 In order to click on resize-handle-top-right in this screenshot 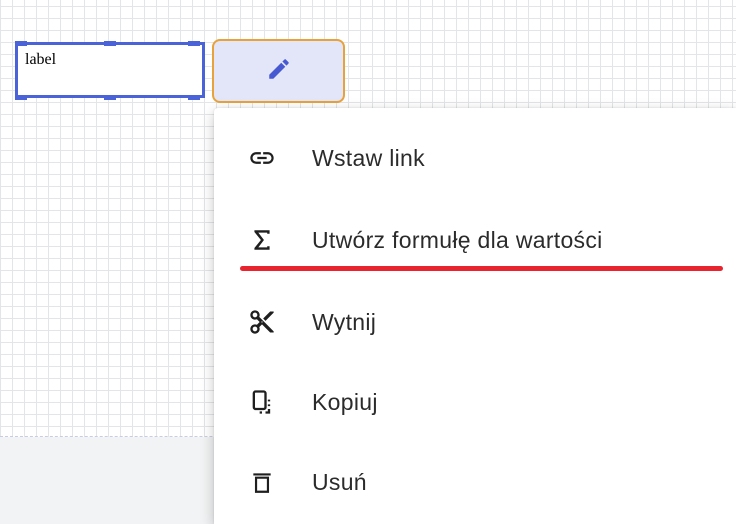, I will do `click(194, 43)`.